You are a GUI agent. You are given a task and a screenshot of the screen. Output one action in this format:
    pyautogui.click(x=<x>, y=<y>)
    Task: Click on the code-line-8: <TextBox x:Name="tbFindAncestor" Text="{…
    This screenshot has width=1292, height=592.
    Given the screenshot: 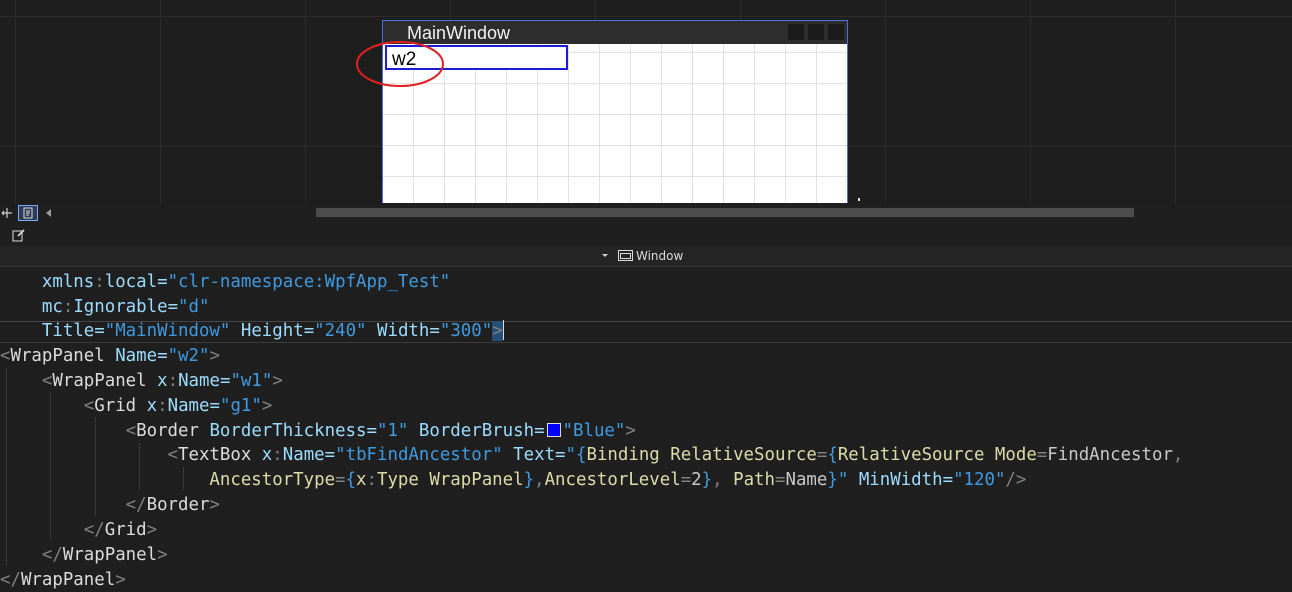 What is the action you would take?
    pyautogui.click(x=592, y=455)
    